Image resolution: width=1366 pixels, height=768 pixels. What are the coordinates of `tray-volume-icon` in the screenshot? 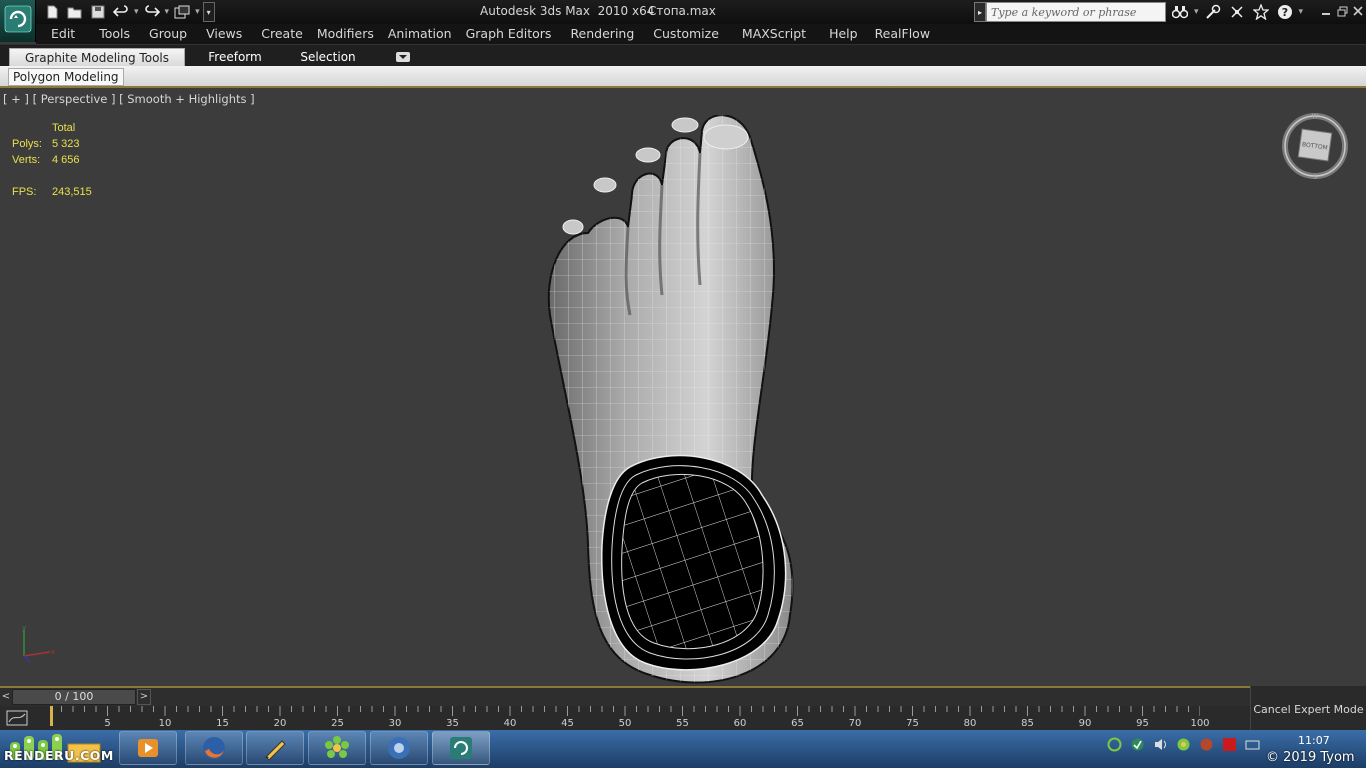 It's located at (1160, 744).